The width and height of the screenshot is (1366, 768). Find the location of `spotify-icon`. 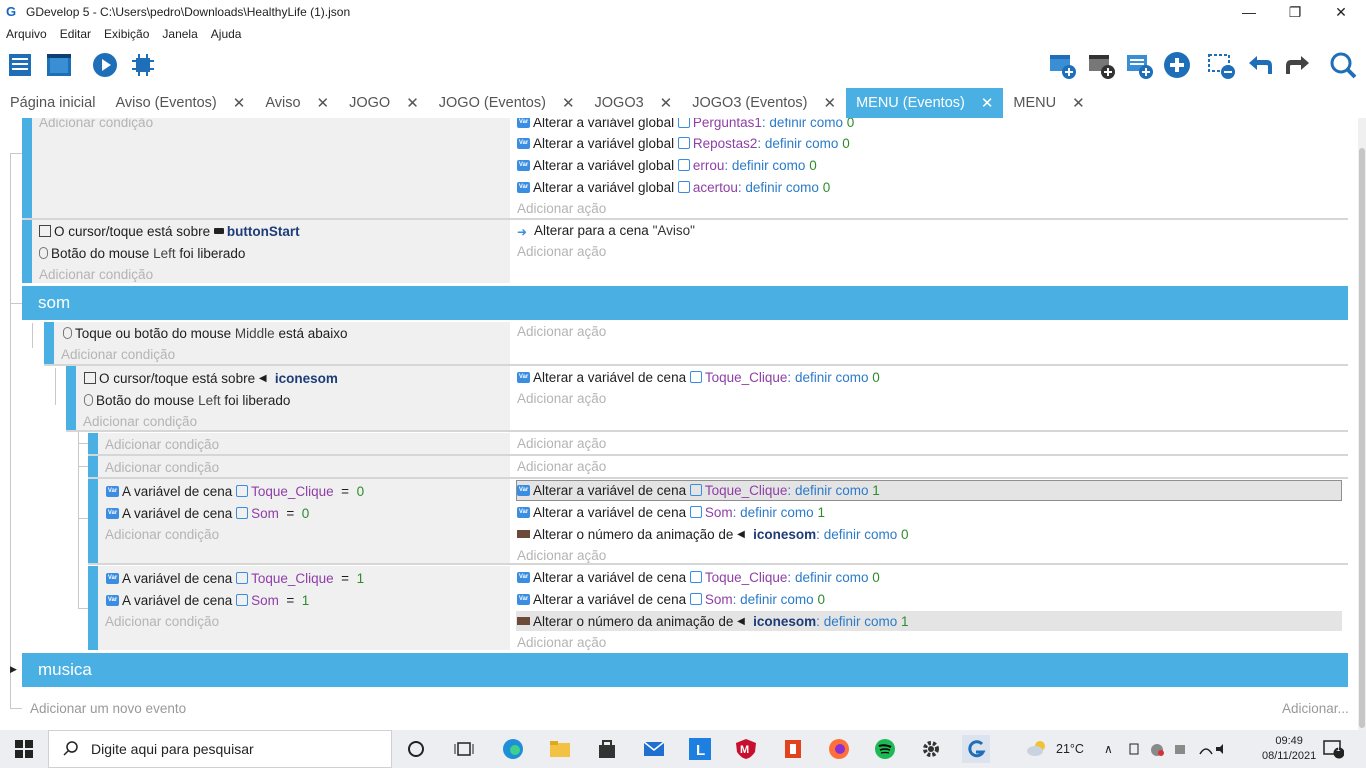

spotify-icon is located at coordinates (885, 749).